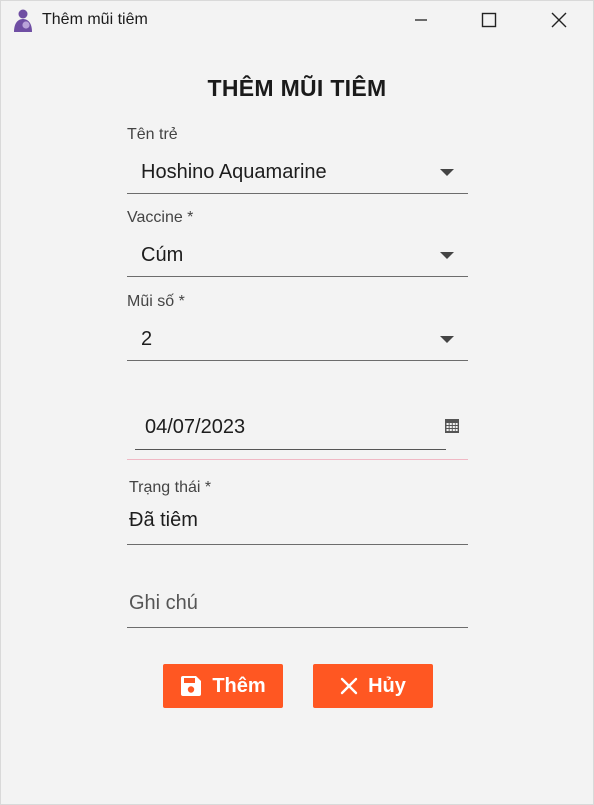  Describe the element at coordinates (163, 520) in the screenshot. I see `status-value: Đã tiêm` at that location.